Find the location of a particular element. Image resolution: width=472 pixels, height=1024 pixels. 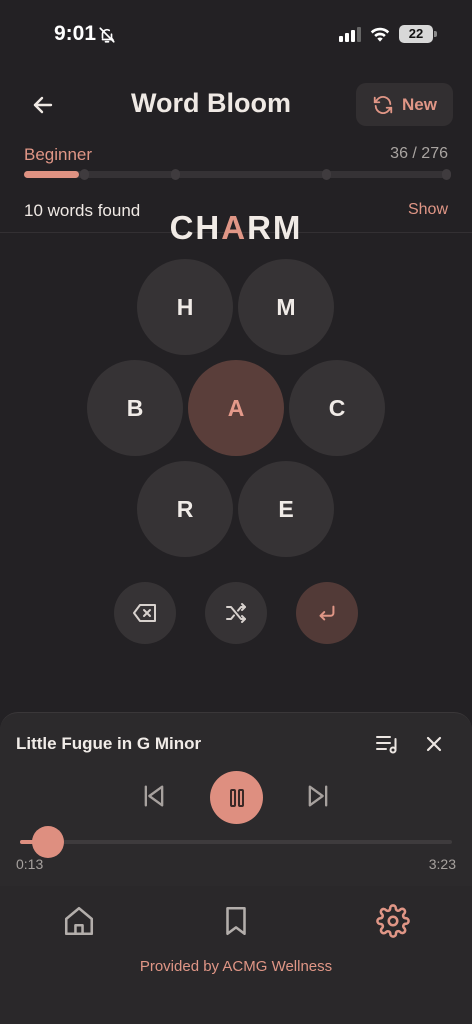

previous-button is located at coordinates (154, 798).